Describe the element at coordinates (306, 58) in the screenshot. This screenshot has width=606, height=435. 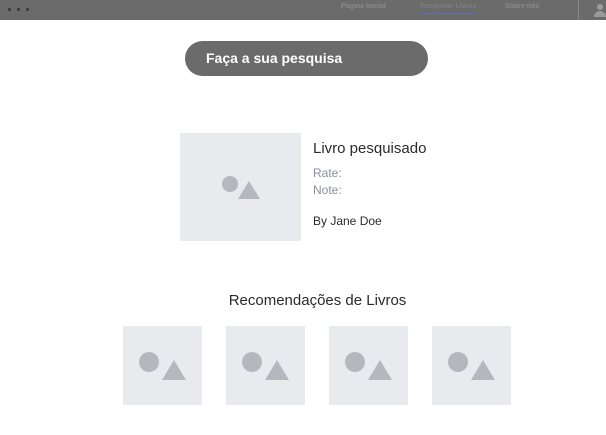
I see `search-button: Faça a sua pesquisa` at that location.